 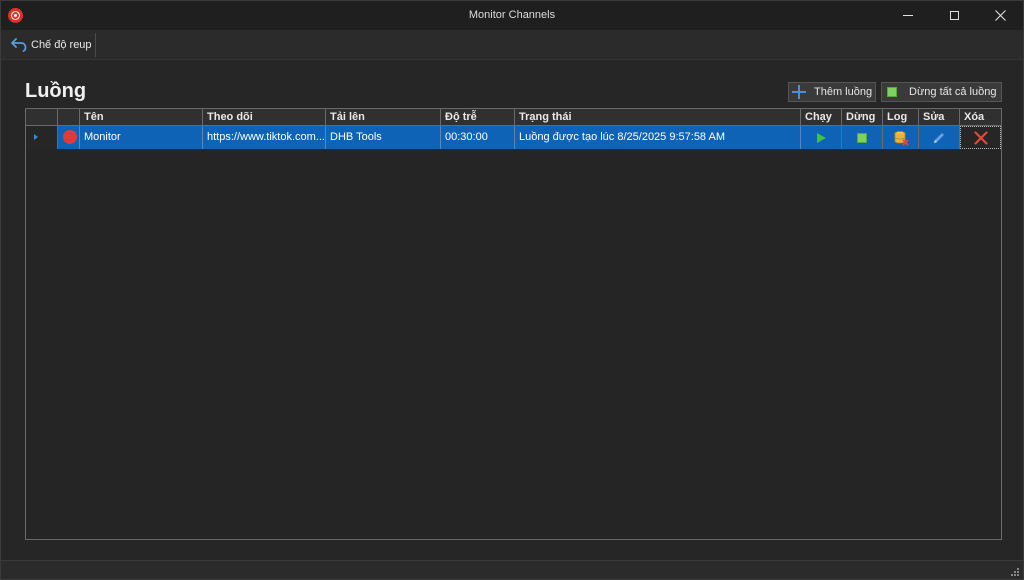 I want to click on page-title: Luồng, so click(x=56, y=91).